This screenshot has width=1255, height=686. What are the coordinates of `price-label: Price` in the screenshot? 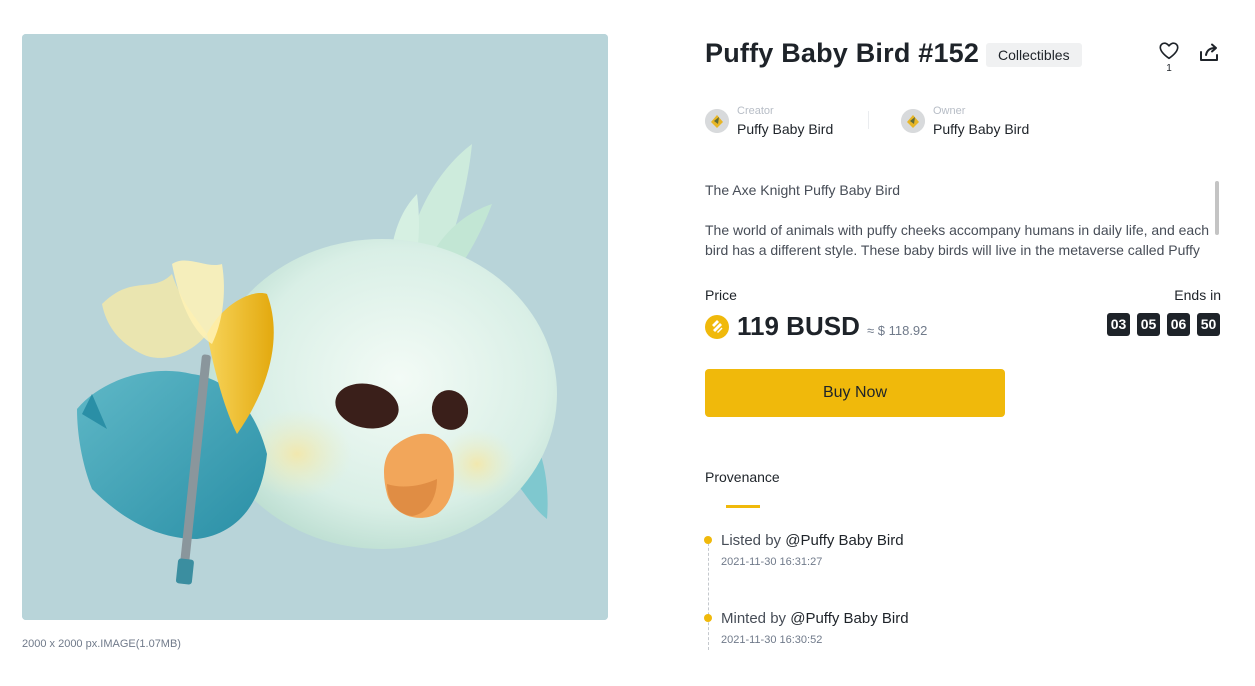 It's located at (721, 295).